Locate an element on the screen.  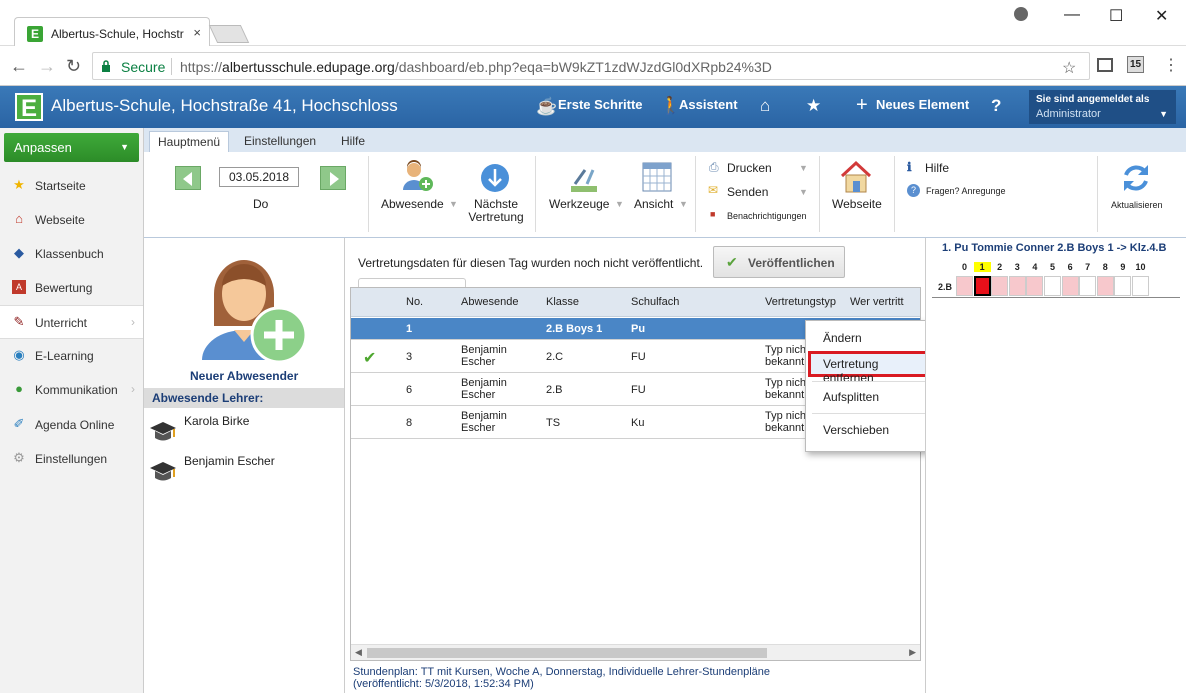
next-day-button is located at coordinates (333, 178).